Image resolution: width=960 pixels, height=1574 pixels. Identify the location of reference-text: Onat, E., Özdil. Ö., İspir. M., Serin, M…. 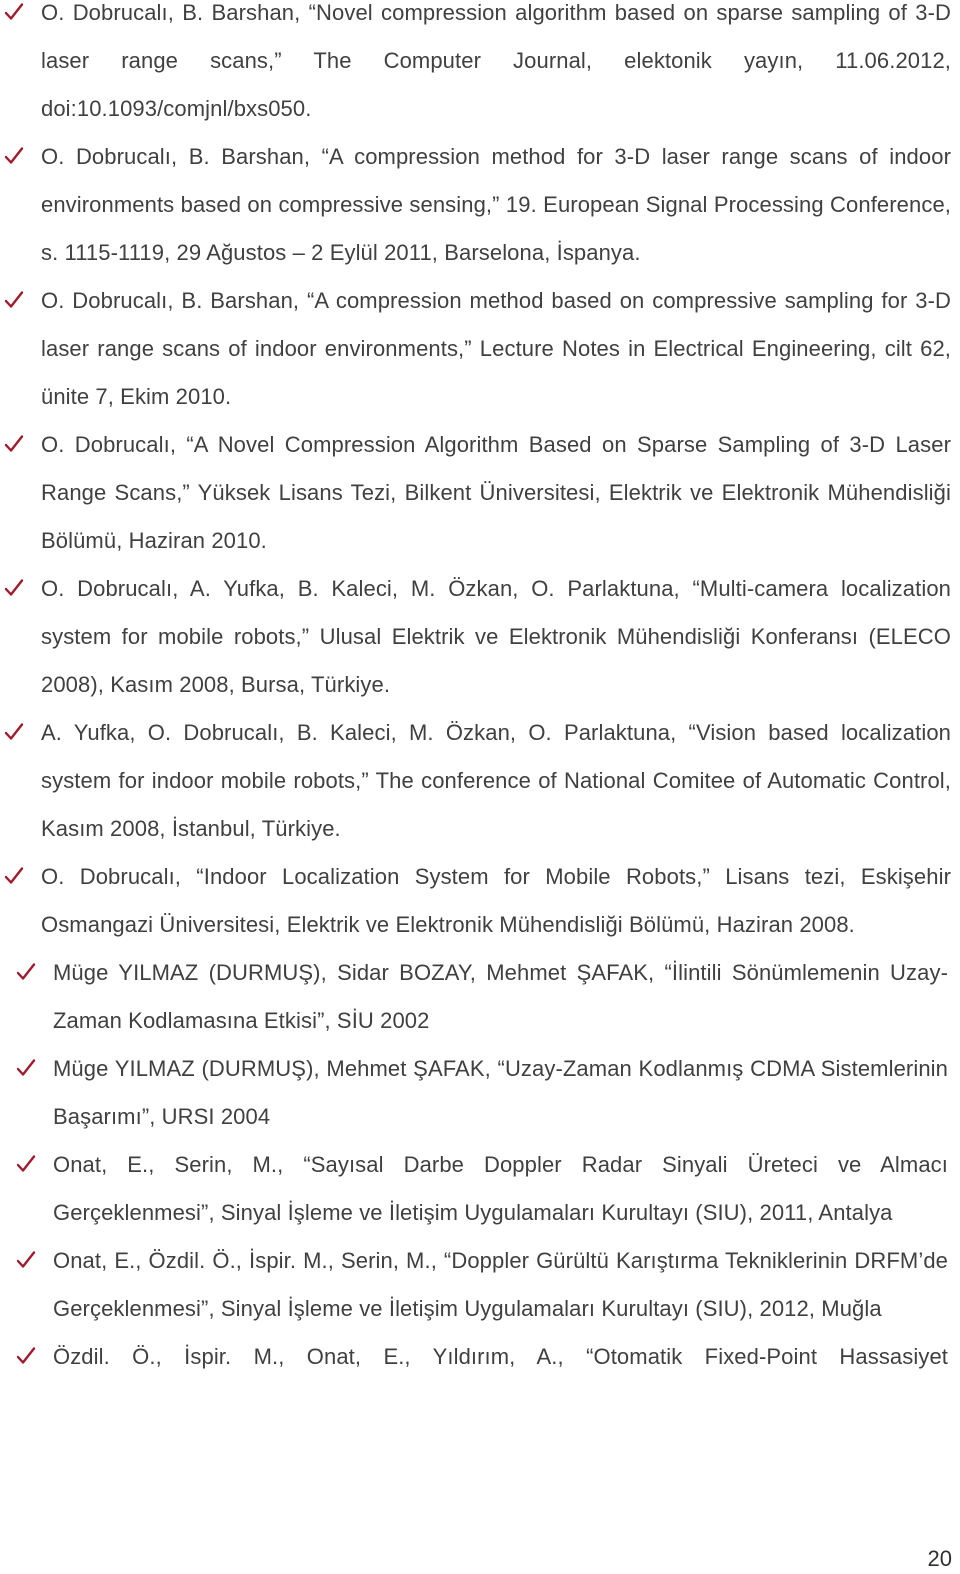
(500, 1284).